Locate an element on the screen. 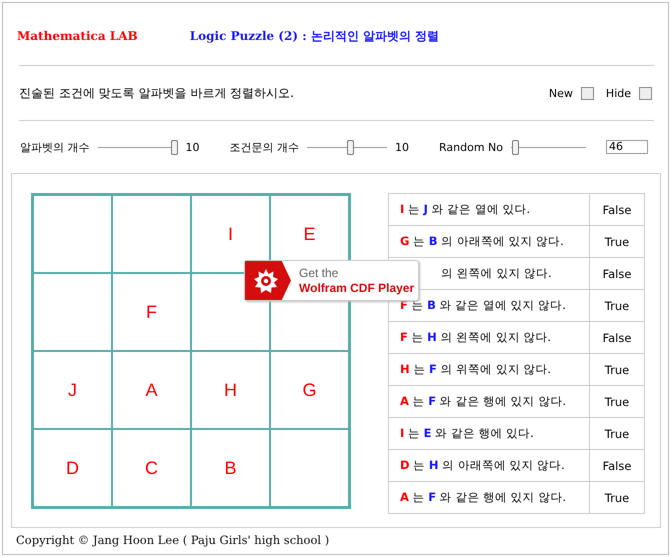 The width and height of the screenshot is (671, 557). grid-cell: F is located at coordinates (151, 312).